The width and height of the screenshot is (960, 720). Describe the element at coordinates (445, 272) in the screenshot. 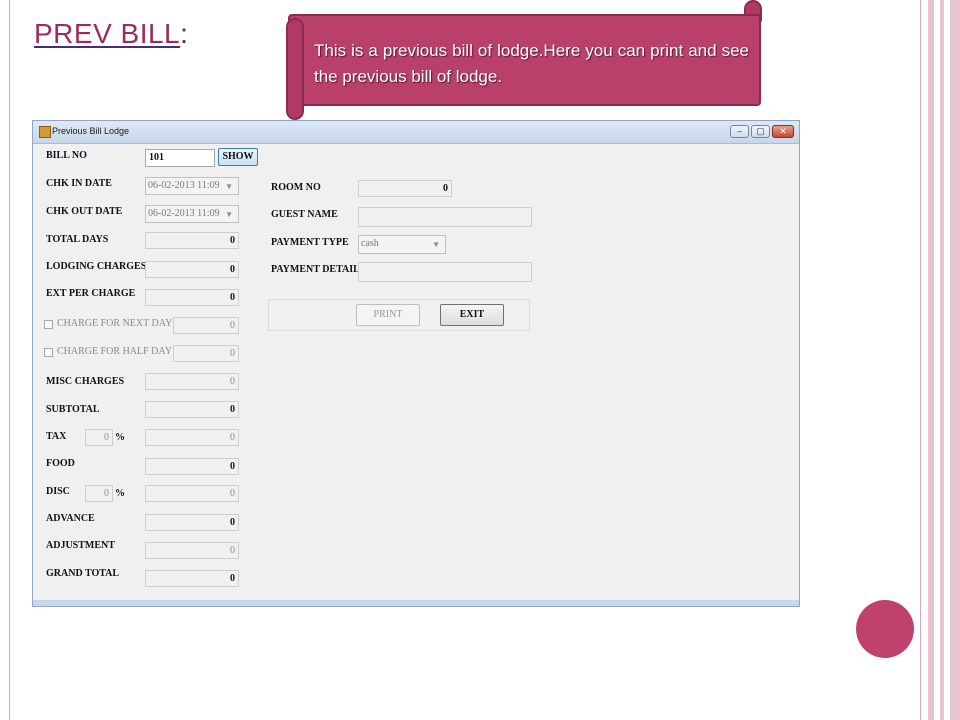

I see `payment-detail-field` at that location.